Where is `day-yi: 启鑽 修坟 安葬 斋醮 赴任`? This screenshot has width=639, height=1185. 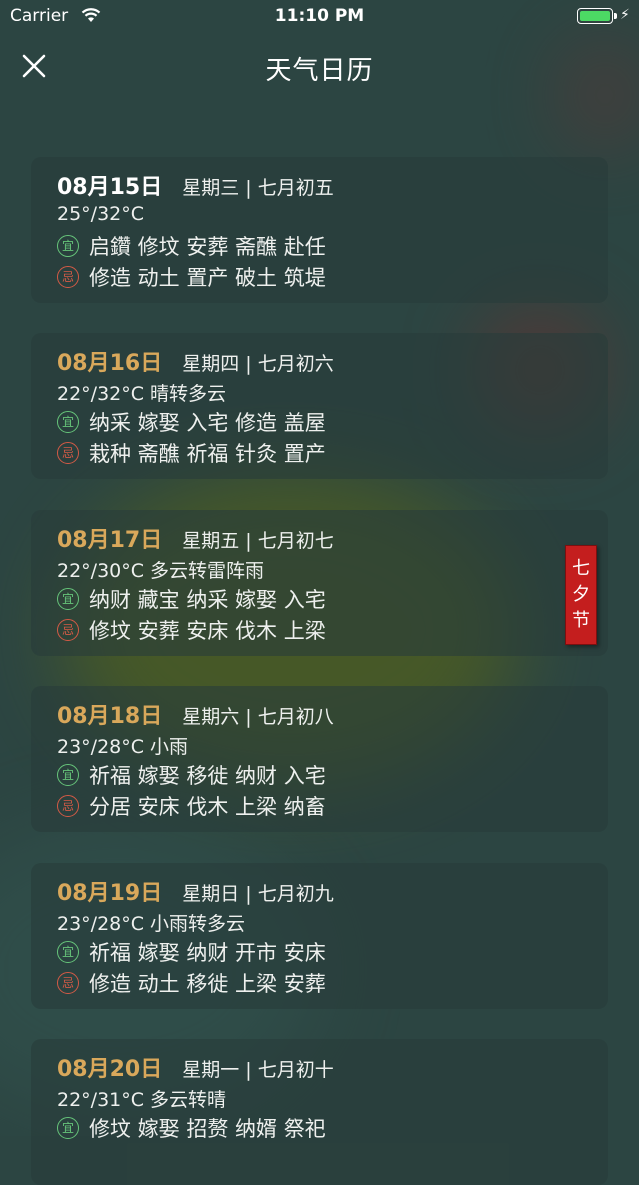 day-yi: 启鑽 修坟 安葬 斋醮 赴任 is located at coordinates (207, 247).